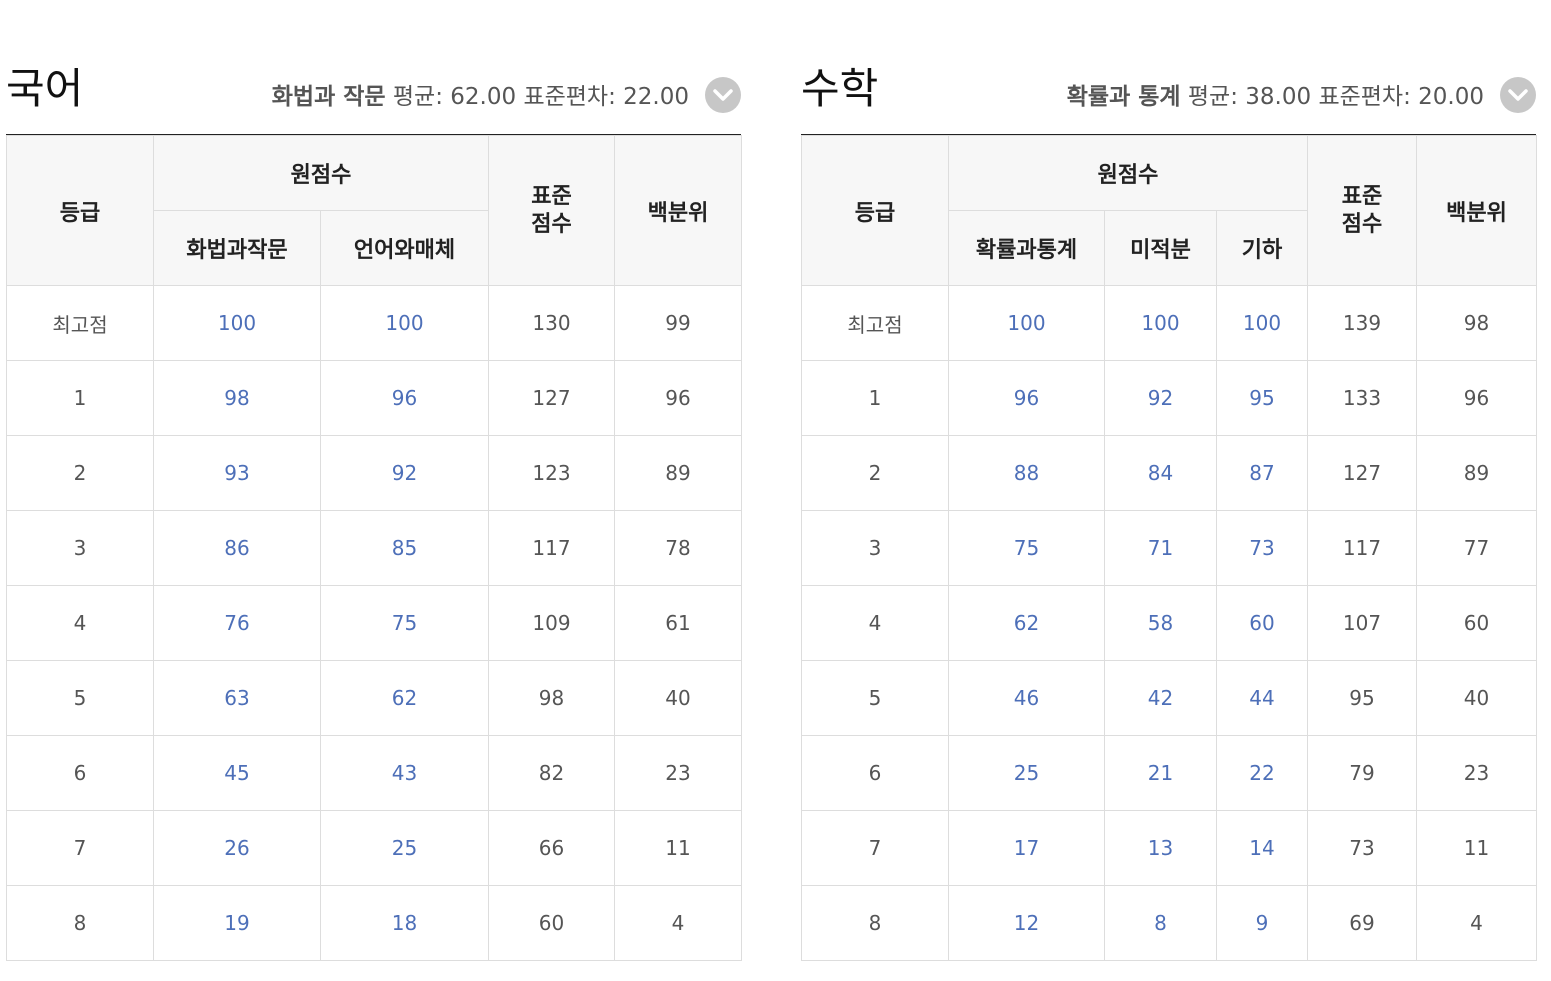  I want to click on raw-score-cell: 45, so click(237, 773).